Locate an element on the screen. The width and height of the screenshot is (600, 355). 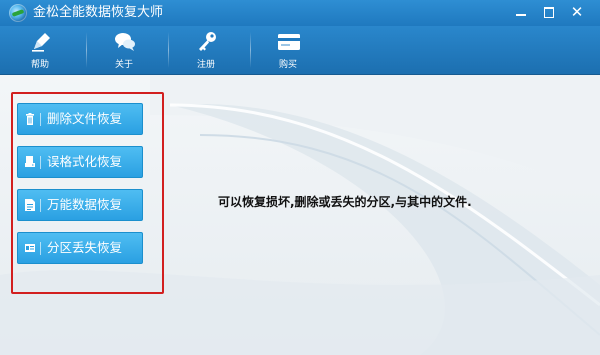
partition-icon is located at coordinates (30, 248).